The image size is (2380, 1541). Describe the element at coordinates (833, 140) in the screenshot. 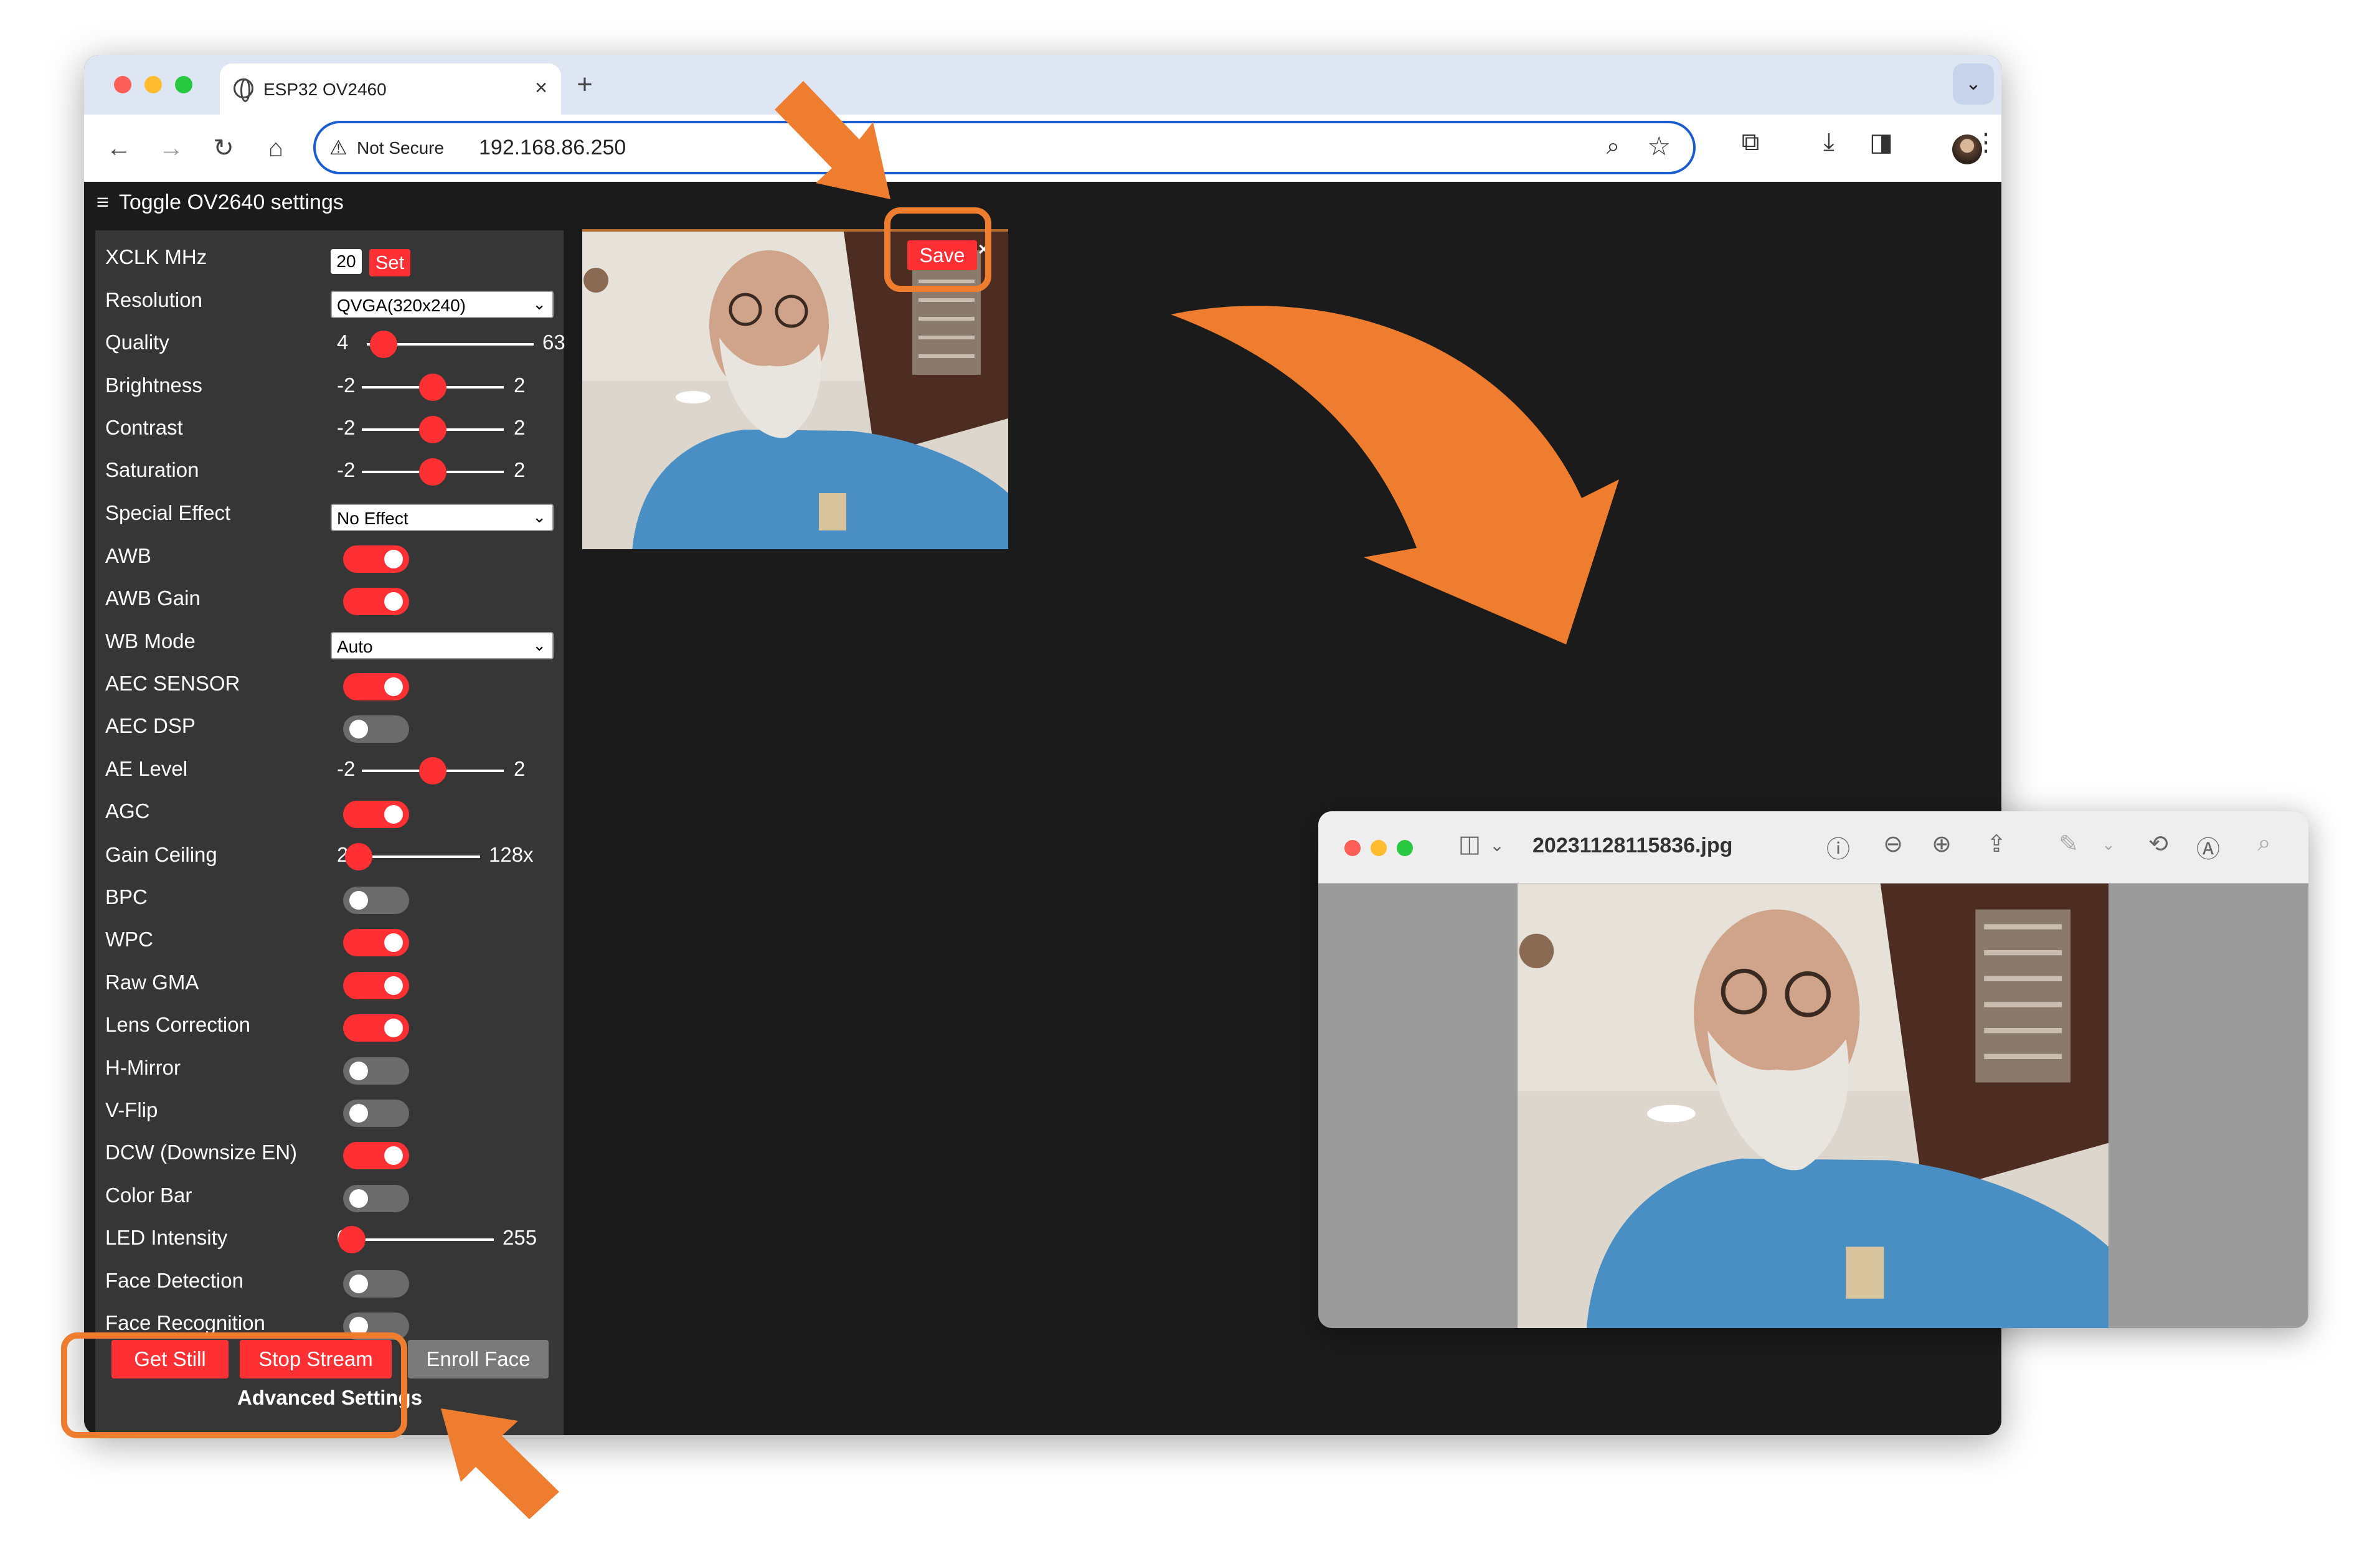

I see `arrow-to-save` at that location.